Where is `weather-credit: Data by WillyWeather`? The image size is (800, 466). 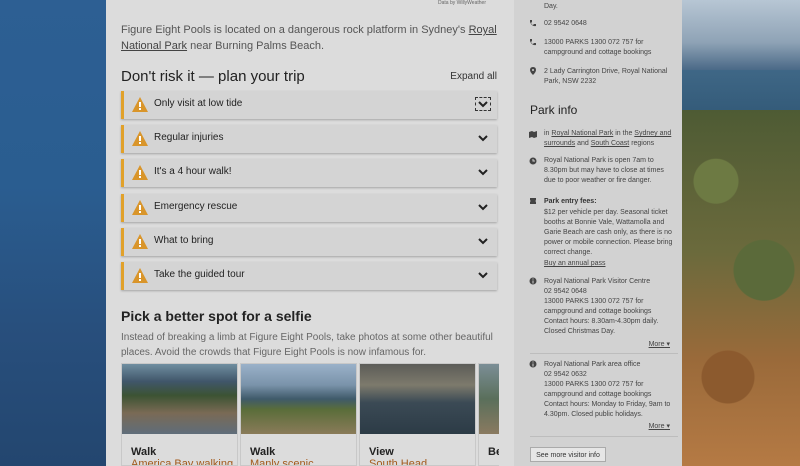 weather-credit: Data by WillyWeather is located at coordinates (462, 3).